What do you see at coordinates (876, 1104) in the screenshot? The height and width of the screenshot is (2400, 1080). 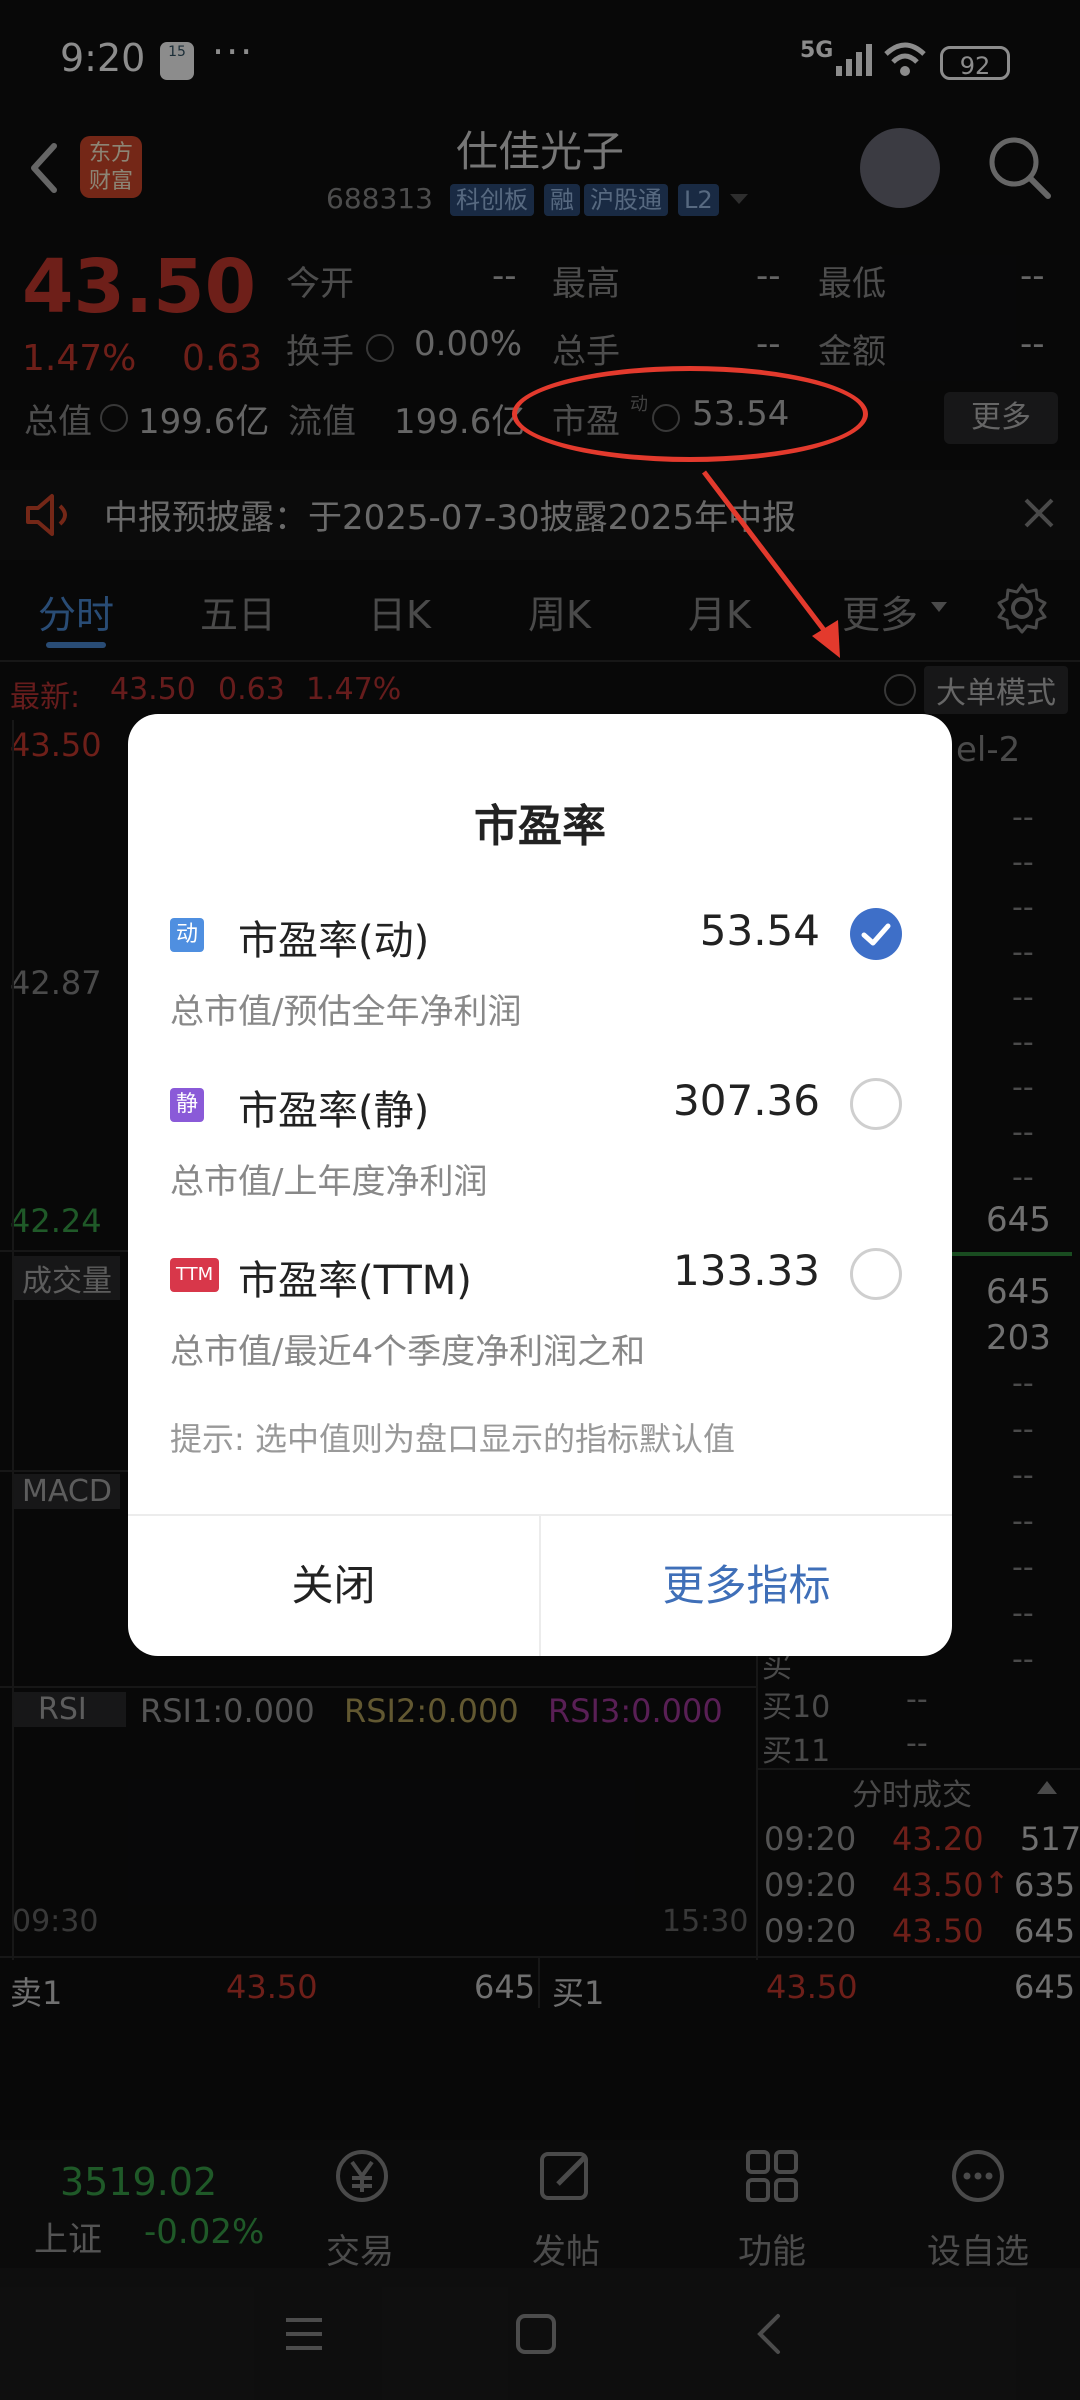 I see `option-static-radio` at bounding box center [876, 1104].